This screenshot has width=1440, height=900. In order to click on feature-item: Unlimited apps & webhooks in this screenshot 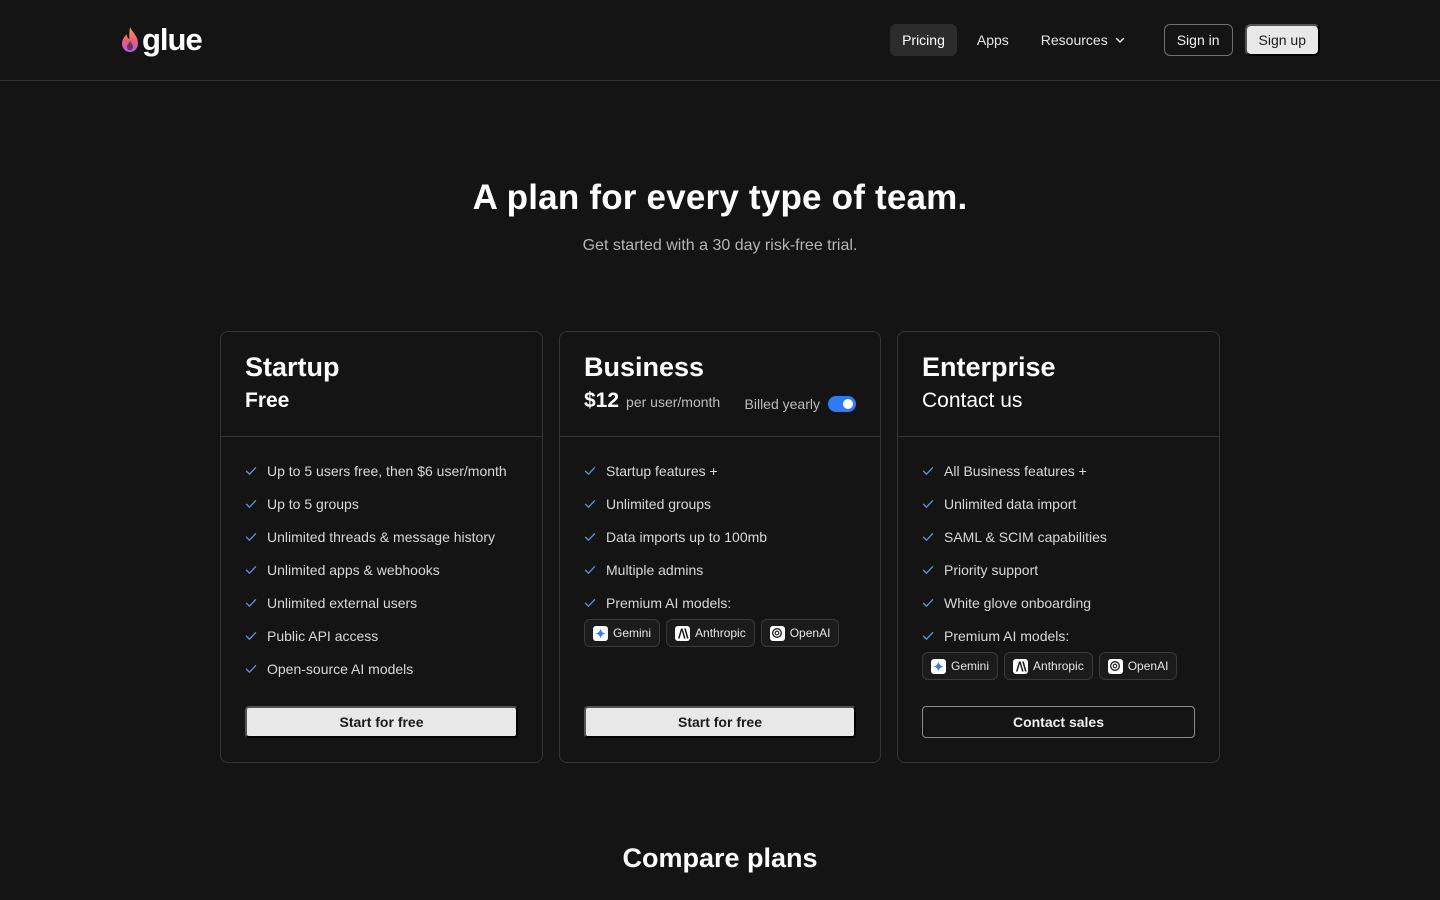, I will do `click(381, 569)`.